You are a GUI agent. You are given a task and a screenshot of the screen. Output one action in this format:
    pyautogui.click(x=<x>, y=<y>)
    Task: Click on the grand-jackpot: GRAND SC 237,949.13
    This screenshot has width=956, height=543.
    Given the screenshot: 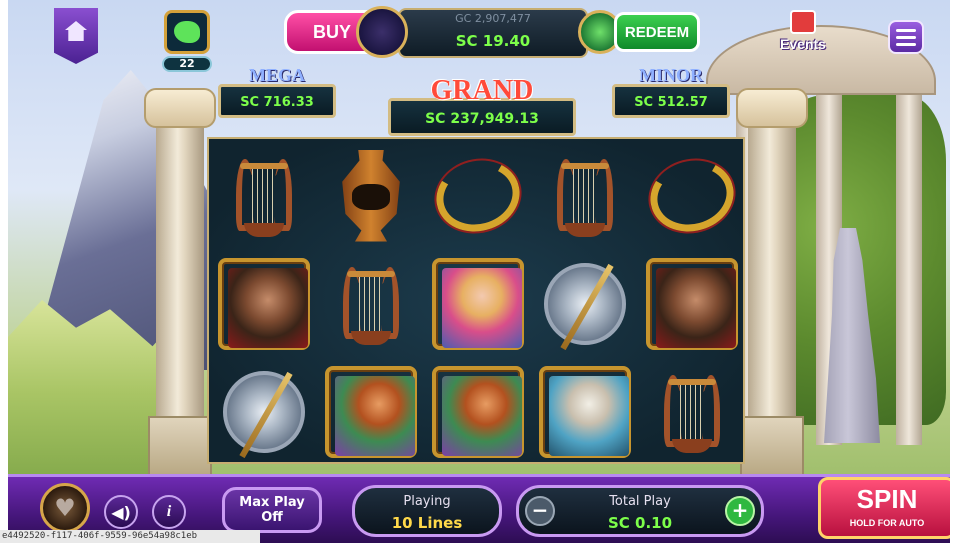 What is the action you would take?
    pyautogui.click(x=482, y=105)
    